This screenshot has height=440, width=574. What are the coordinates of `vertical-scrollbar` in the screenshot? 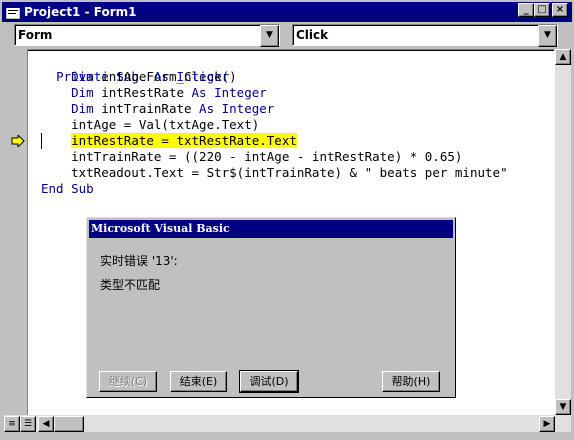 It's located at (563, 232).